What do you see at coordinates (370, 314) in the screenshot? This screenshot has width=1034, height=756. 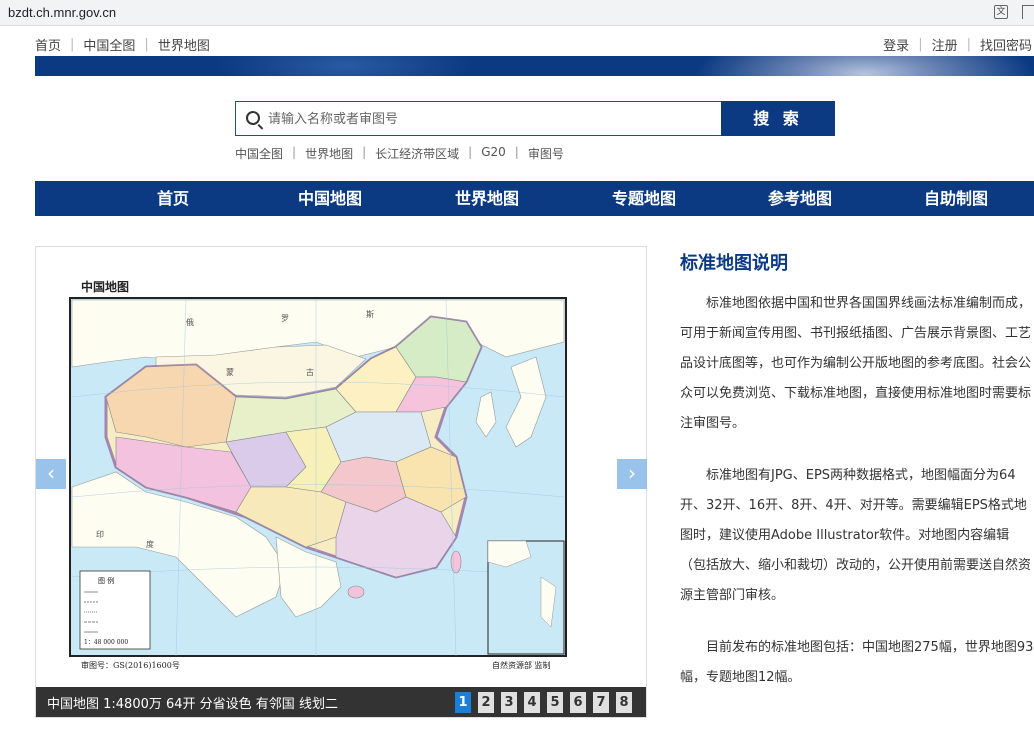 I see `map-label: 斯` at bounding box center [370, 314].